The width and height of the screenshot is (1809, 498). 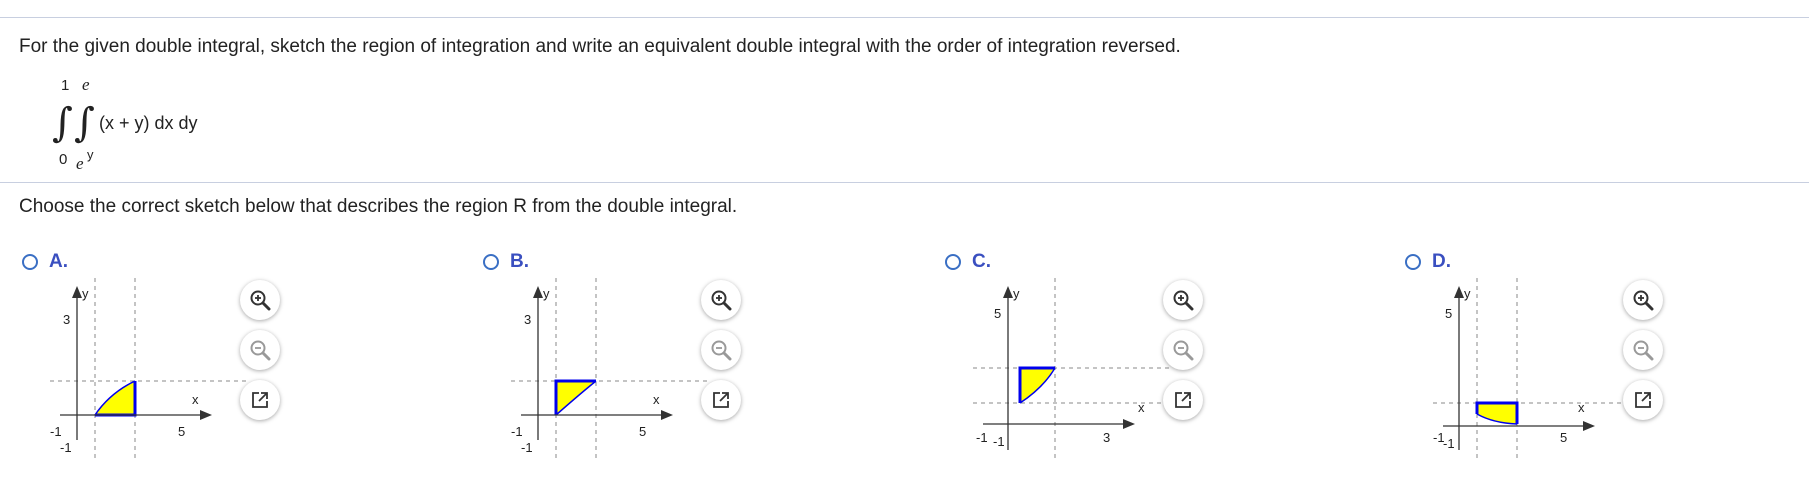 I want to click on option-c-x-tick-right: 3, so click(x=1106, y=437).